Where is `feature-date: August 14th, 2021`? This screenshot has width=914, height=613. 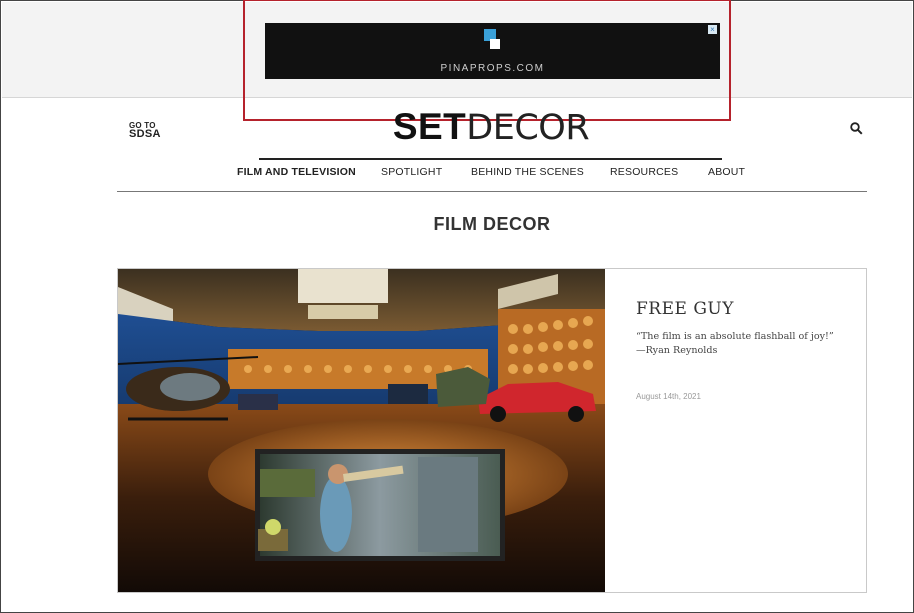 feature-date: August 14th, 2021 is located at coordinates (668, 396).